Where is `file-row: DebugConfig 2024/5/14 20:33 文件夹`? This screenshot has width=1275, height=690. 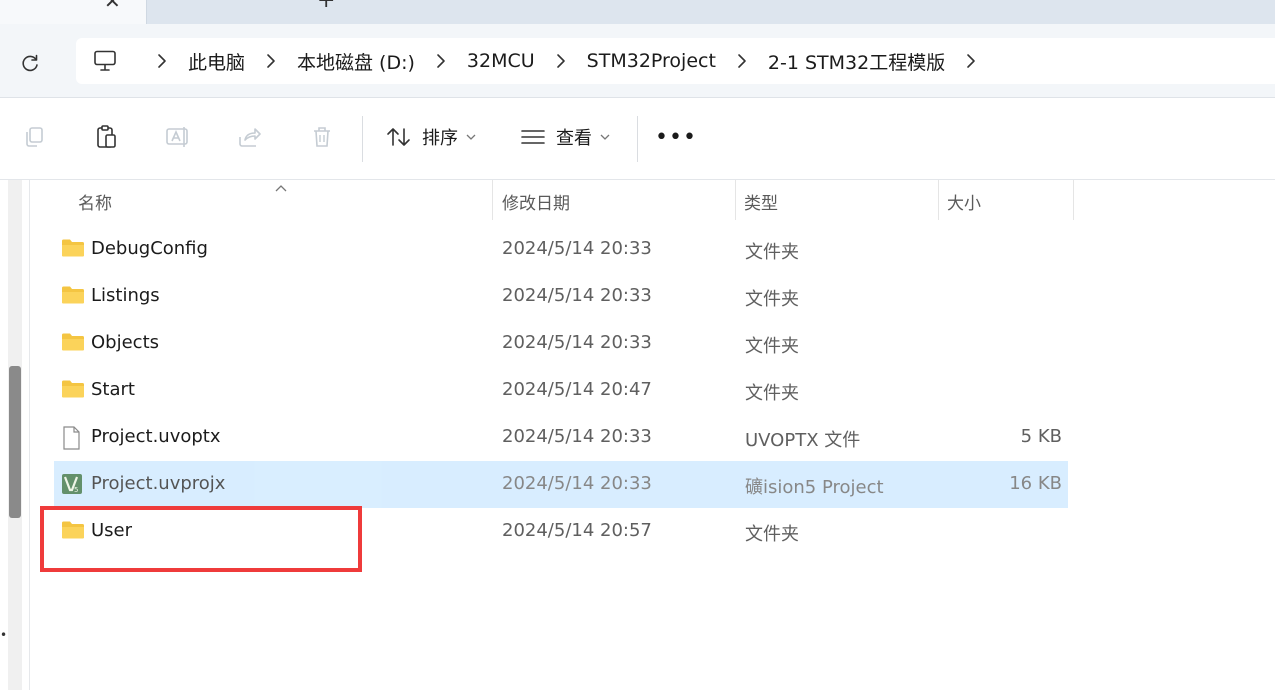
file-row: DebugConfig 2024/5/14 20:33 文件夹 is located at coordinates (561, 249).